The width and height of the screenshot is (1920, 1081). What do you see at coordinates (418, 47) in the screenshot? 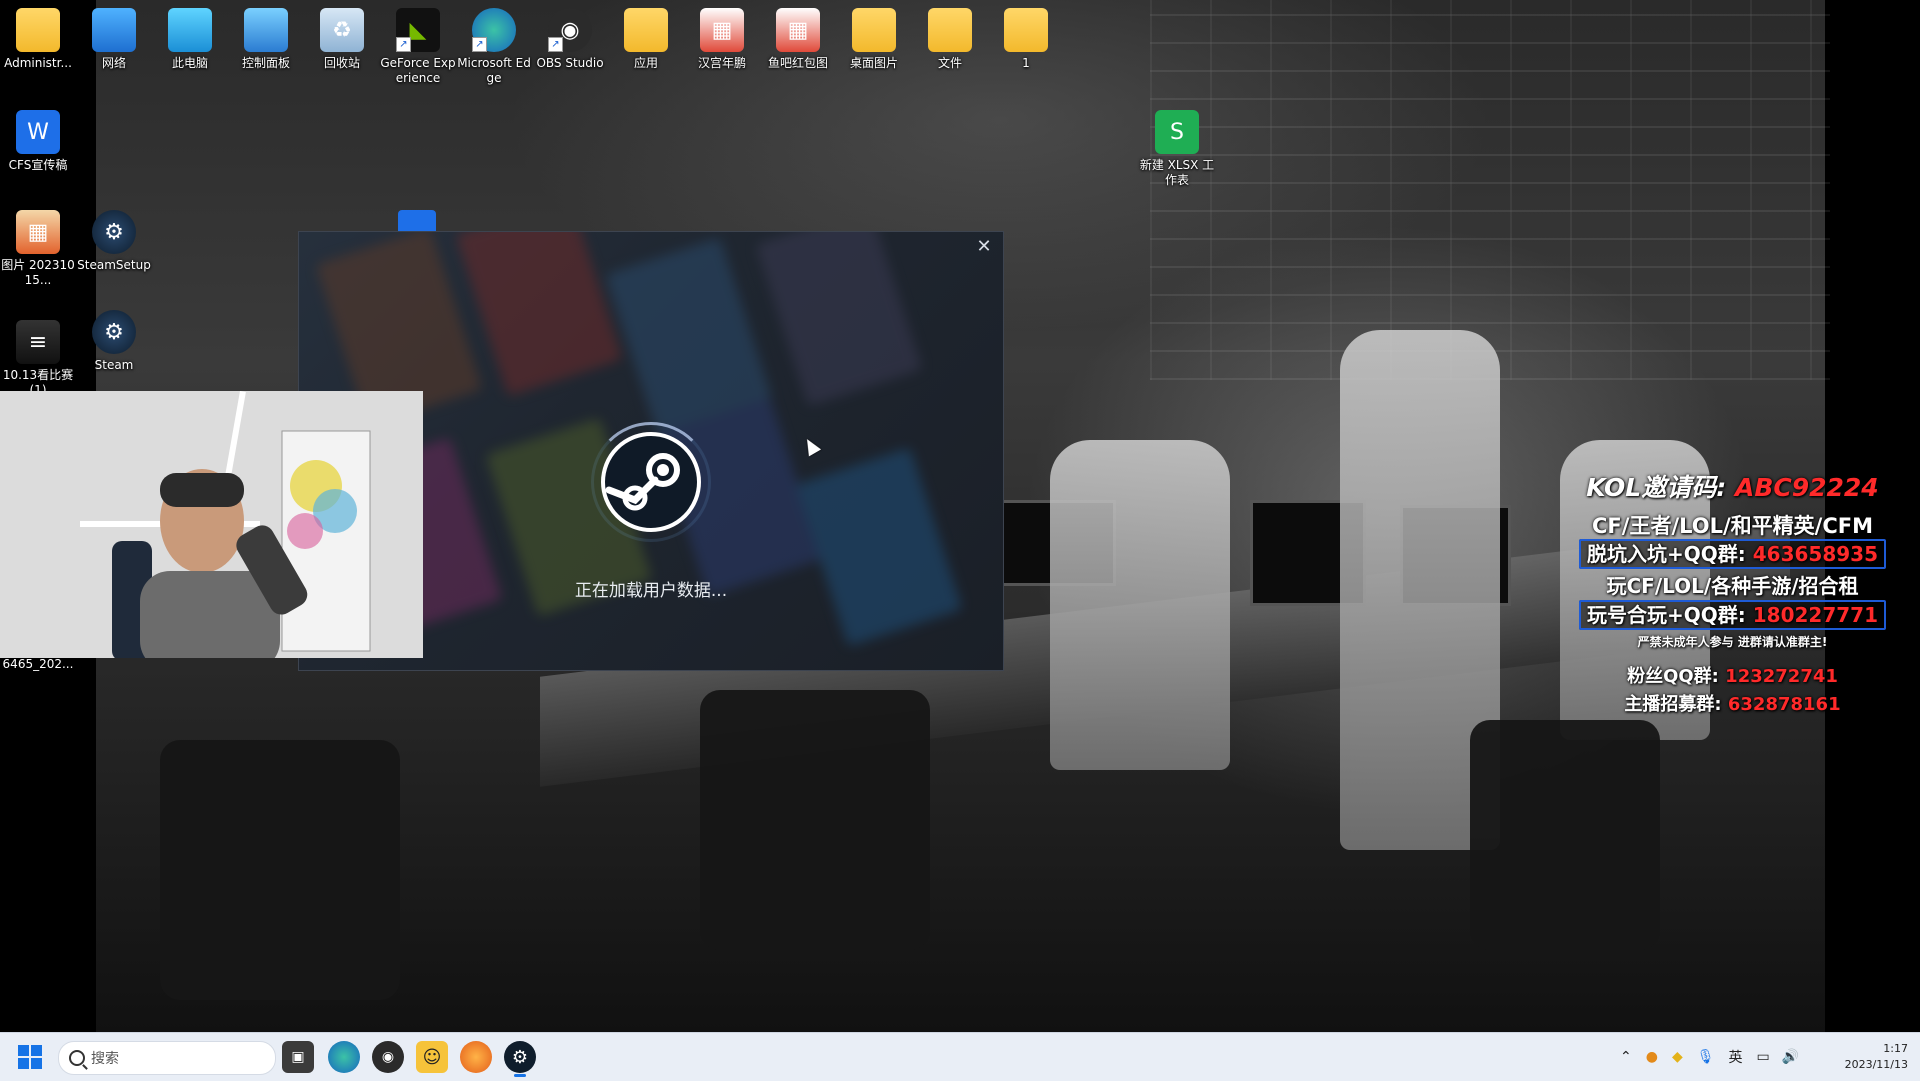
I see `desktop-icon-top-5: ◣ GeForce Experience` at bounding box center [418, 47].